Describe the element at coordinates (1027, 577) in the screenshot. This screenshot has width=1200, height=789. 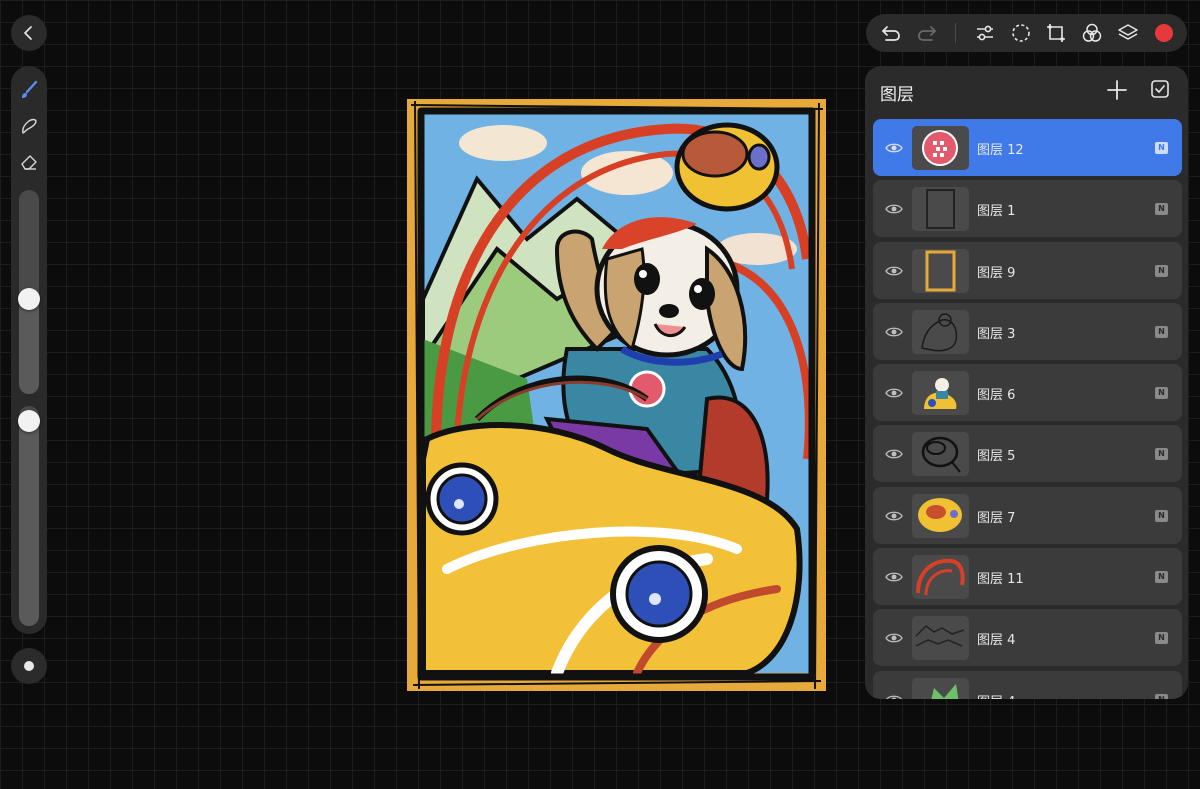
I see `layer-row: 图层 11 N` at that location.